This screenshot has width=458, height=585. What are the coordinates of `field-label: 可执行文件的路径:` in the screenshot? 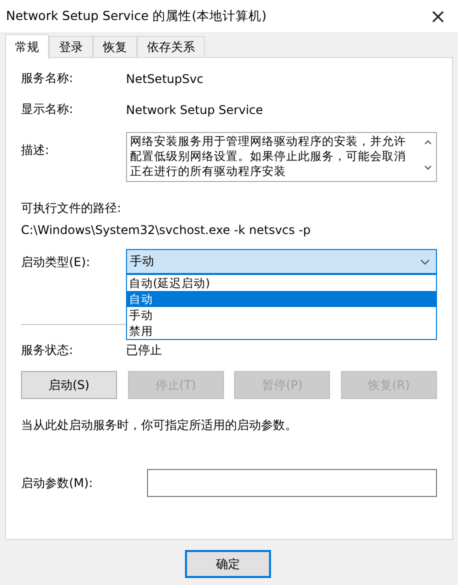 It's located at (71, 208).